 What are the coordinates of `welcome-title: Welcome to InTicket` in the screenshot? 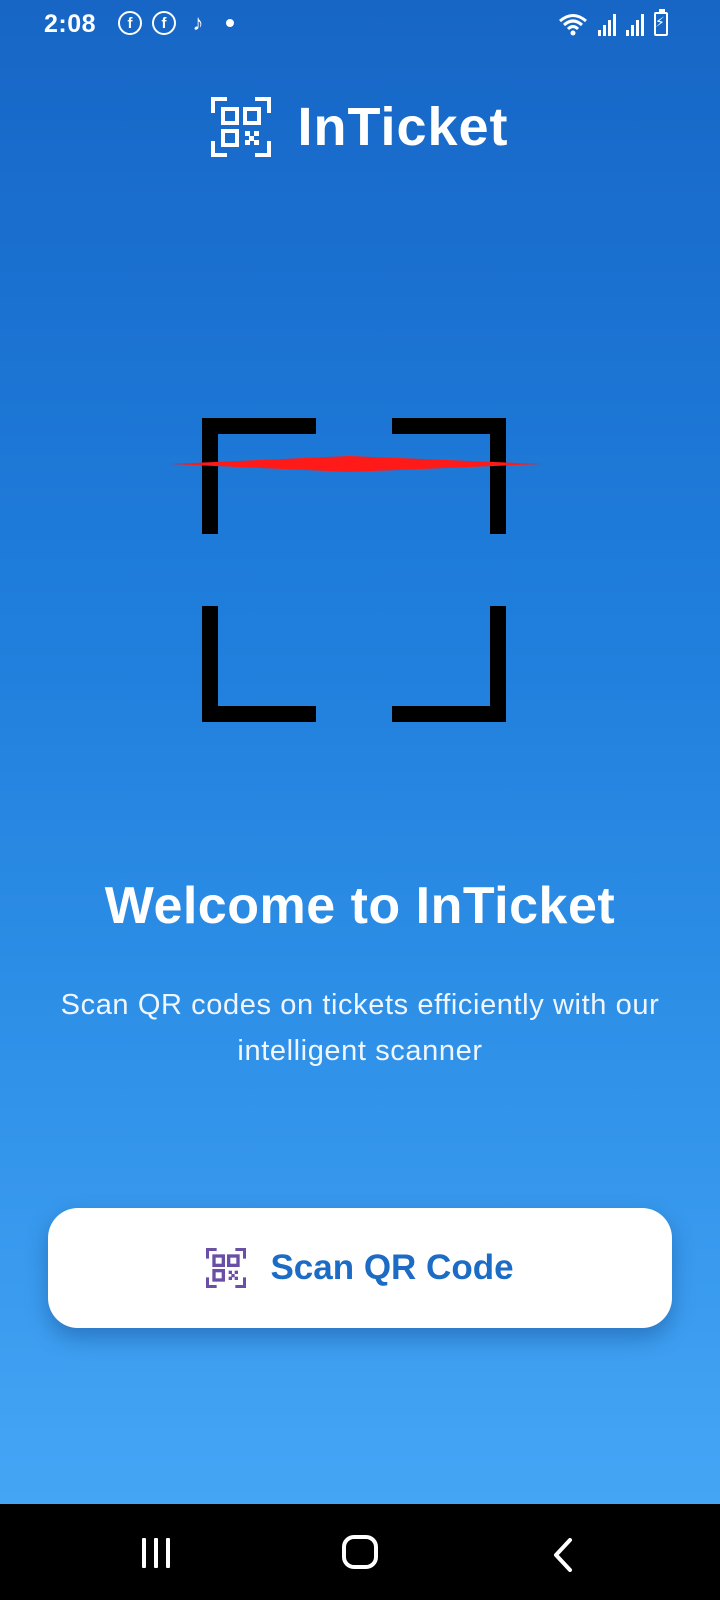 It's located at (360, 906).